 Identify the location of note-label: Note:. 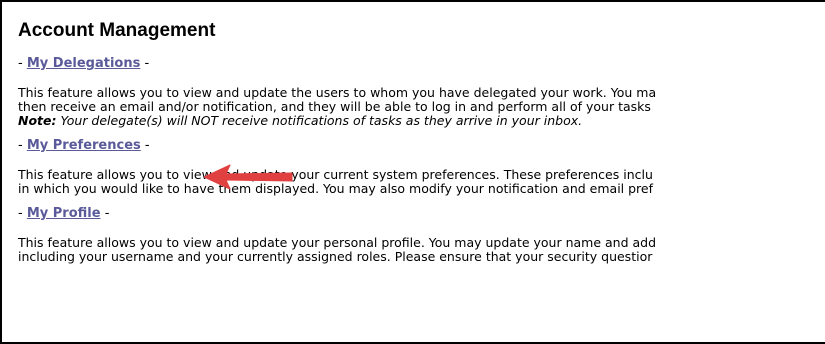
(37, 120).